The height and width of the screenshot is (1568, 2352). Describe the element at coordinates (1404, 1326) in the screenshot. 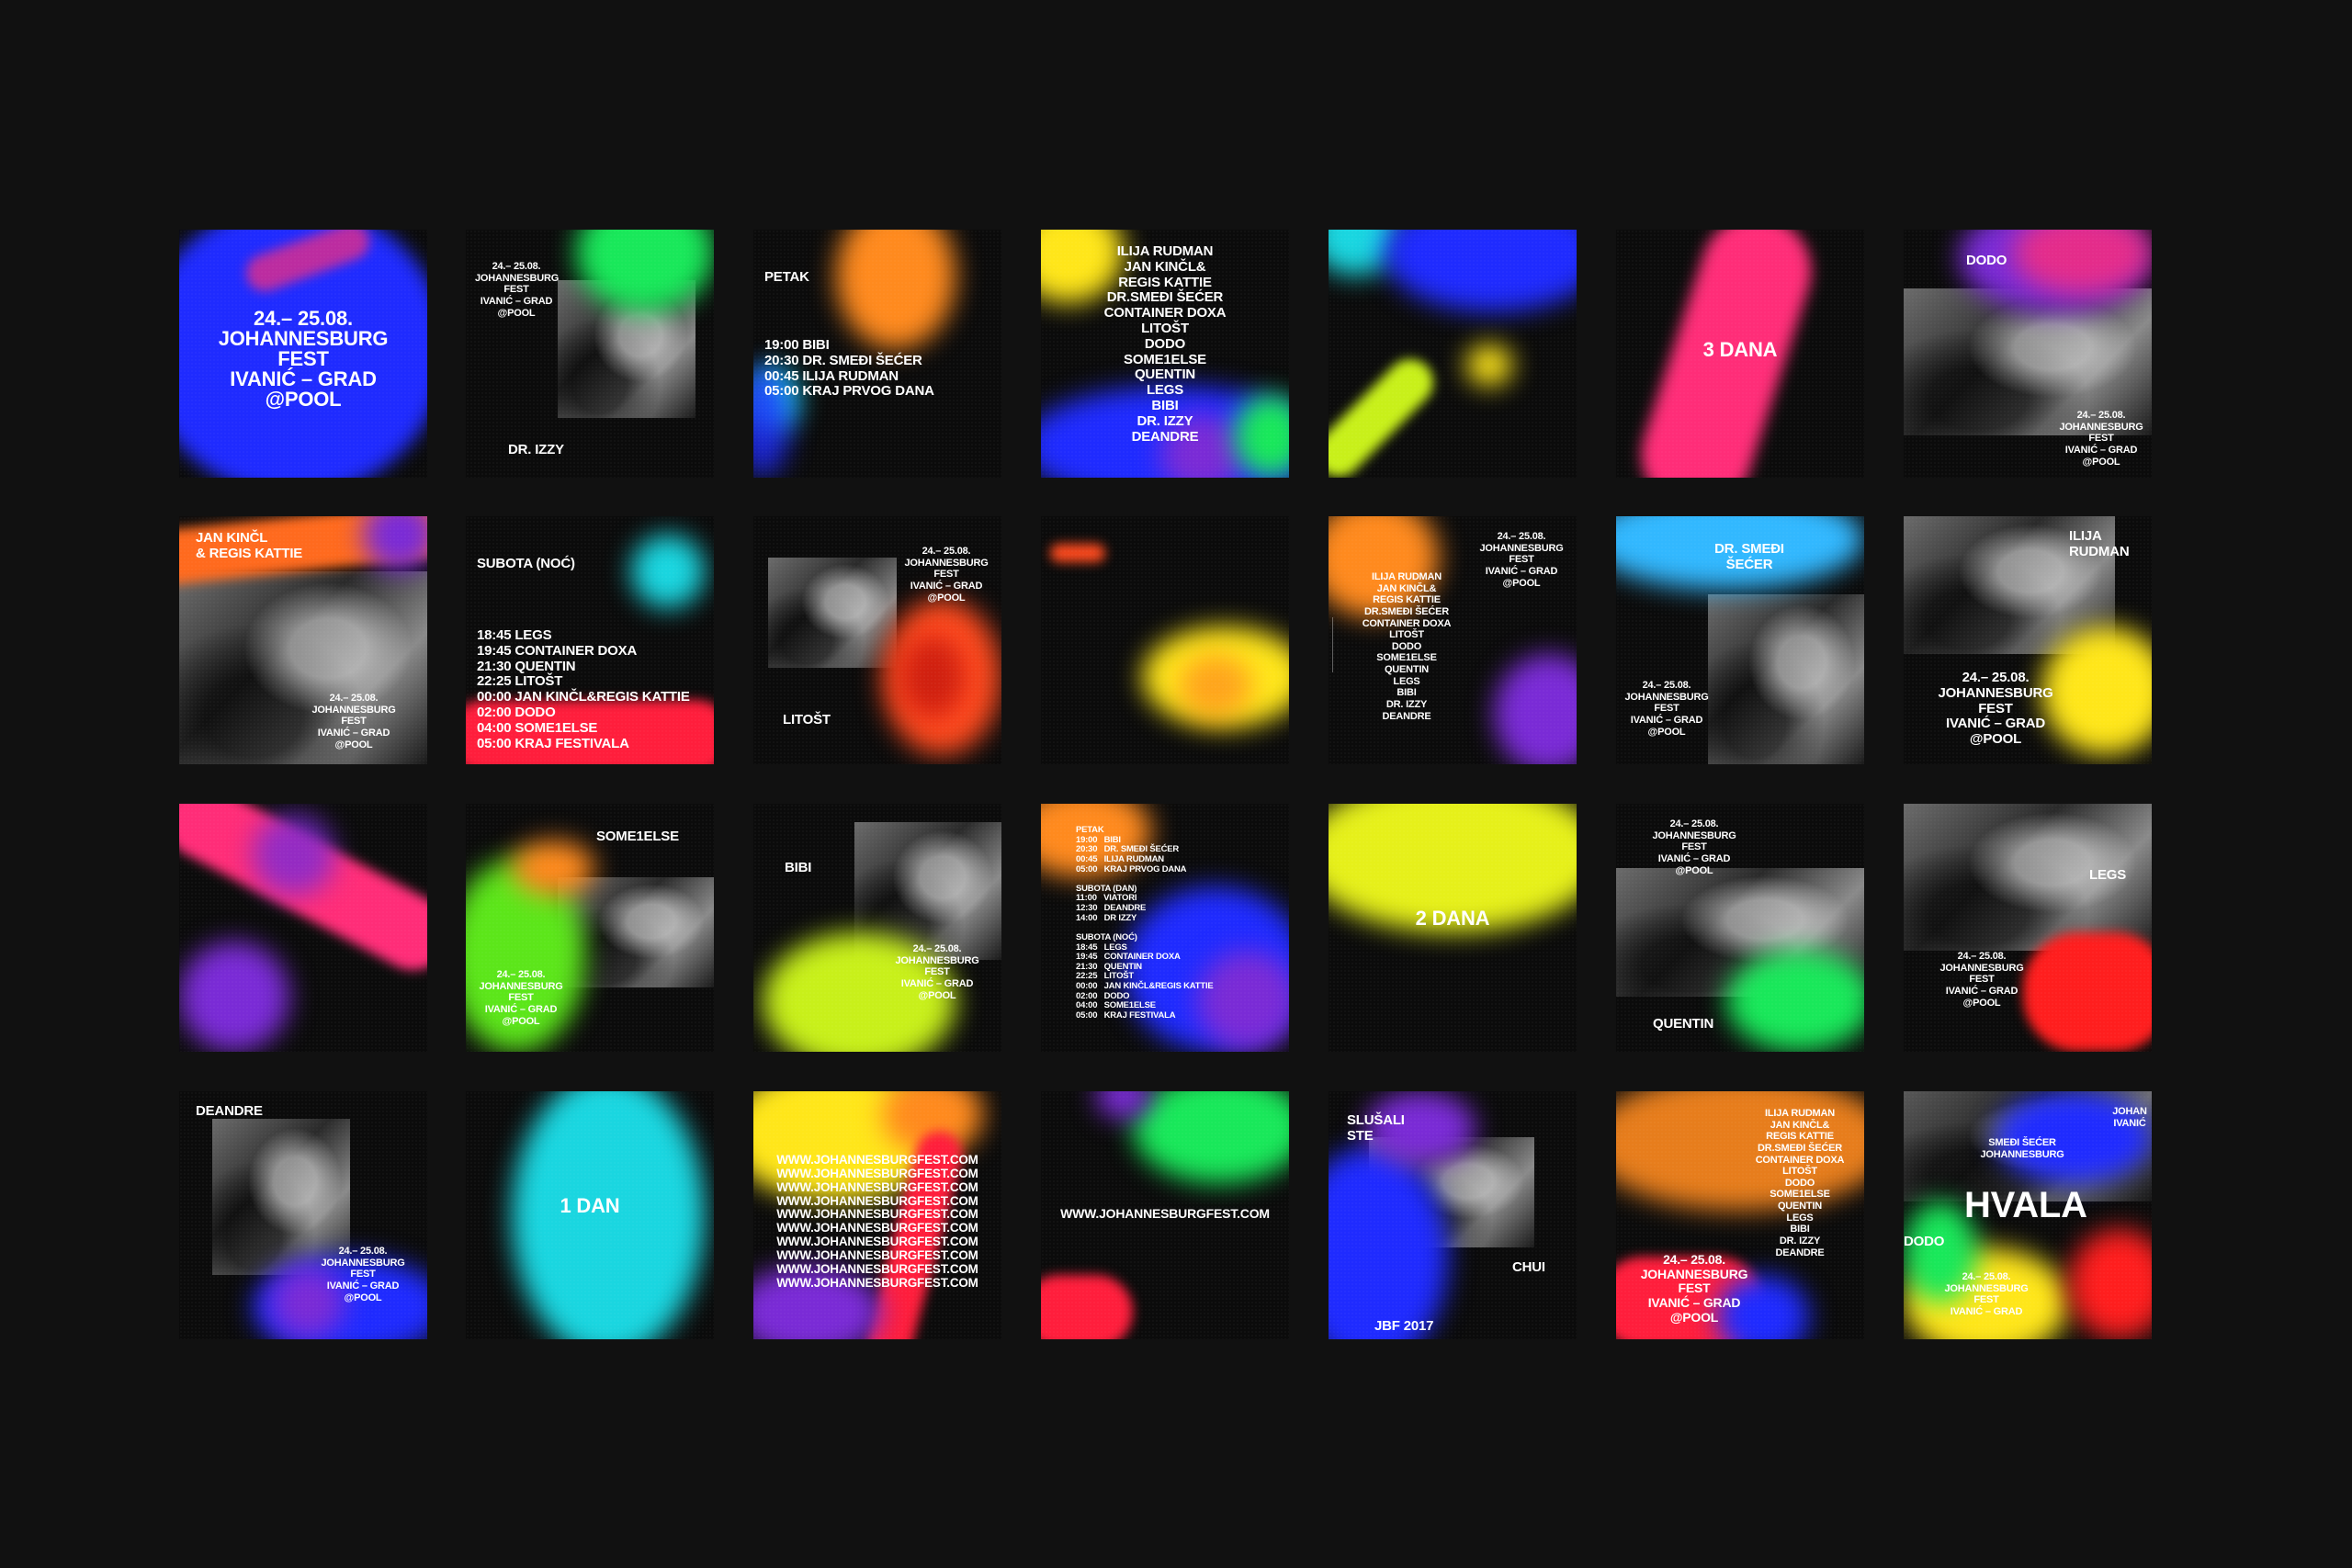

I see `year-label: JBF 2017` at that location.